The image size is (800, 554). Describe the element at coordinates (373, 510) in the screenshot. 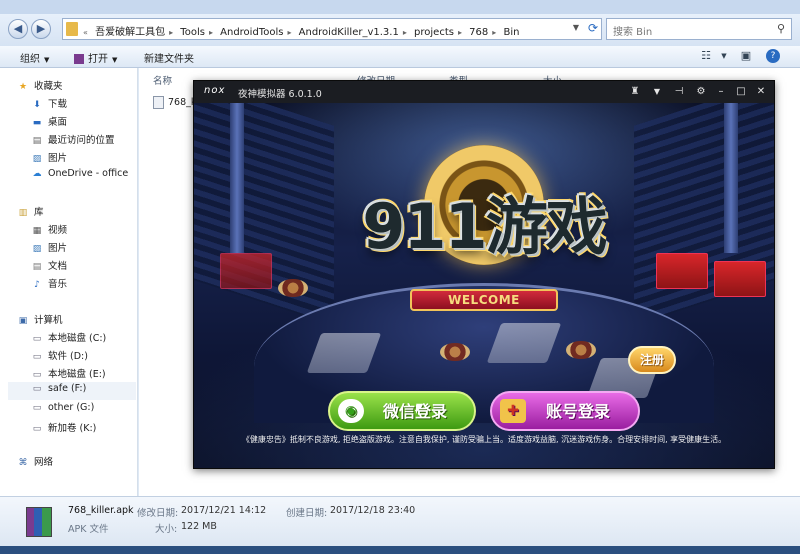

I see `details-created-value: 2017/12/18 23:40` at that location.